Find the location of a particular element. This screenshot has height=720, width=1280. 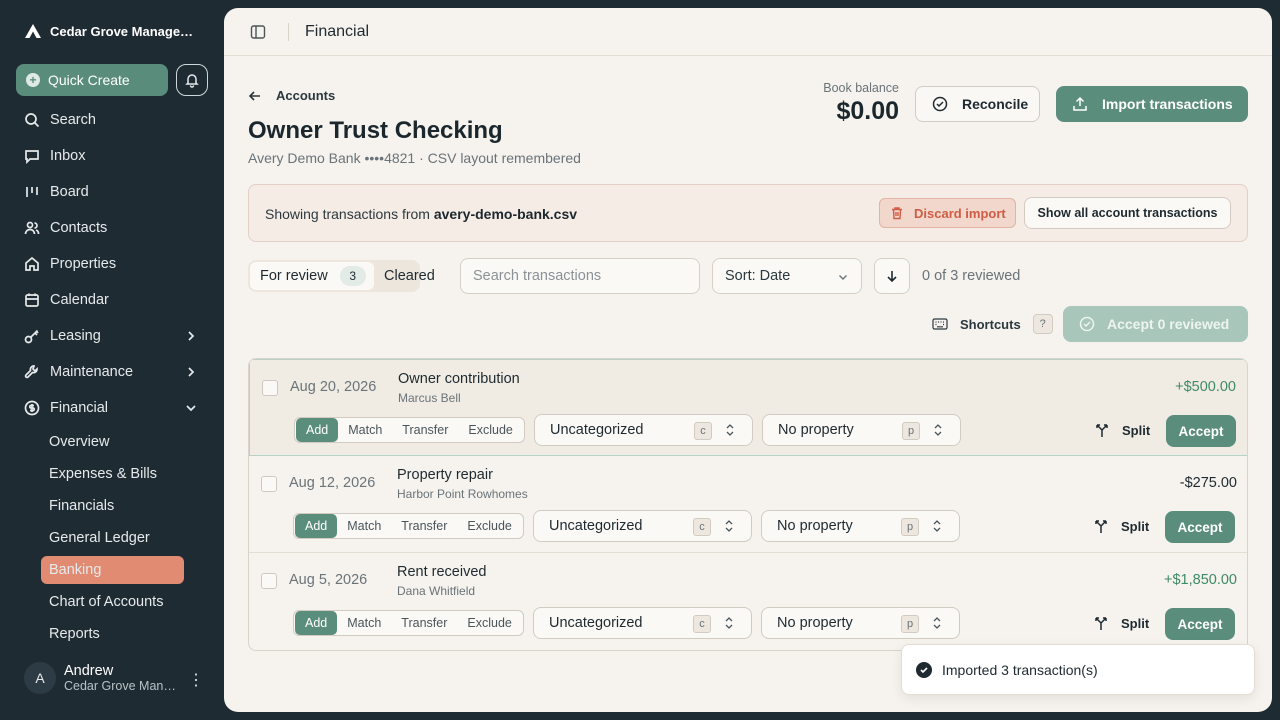

sidebar-item-board: Board is located at coordinates (112, 192).